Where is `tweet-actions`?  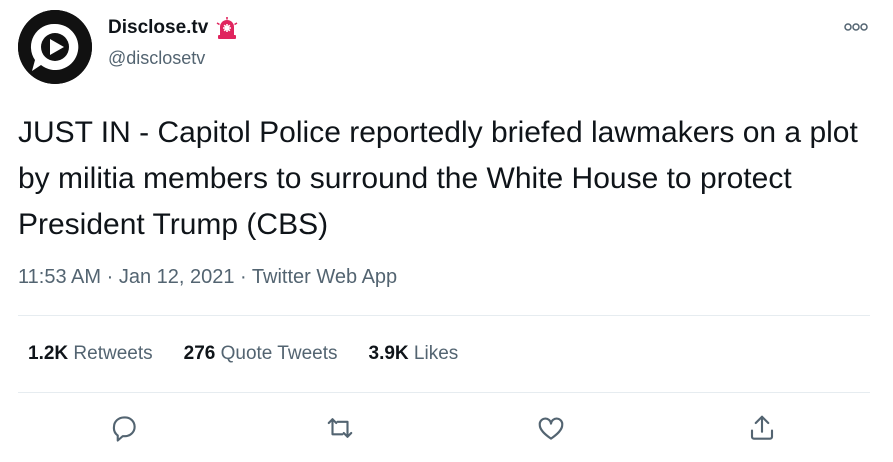 tweet-actions is located at coordinates (446, 430).